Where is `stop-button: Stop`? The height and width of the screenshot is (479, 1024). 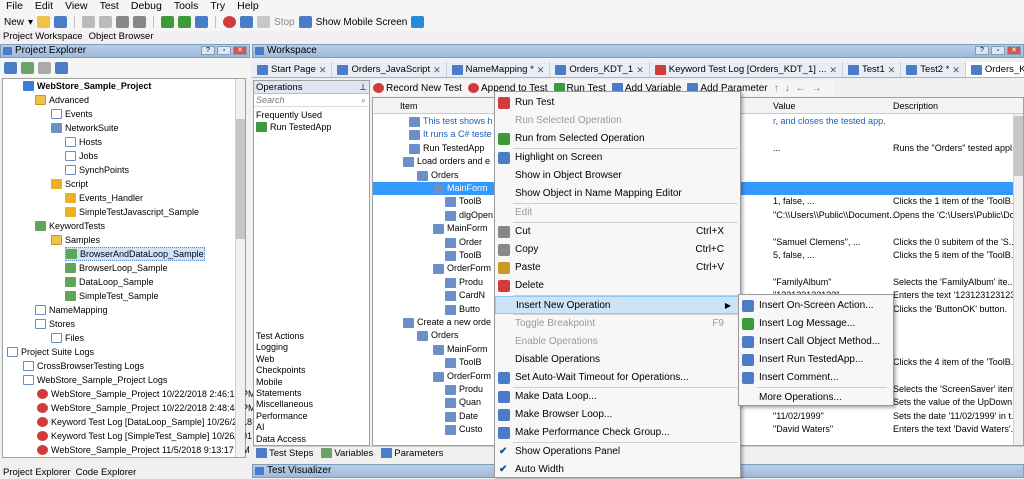
stop-button: Stop is located at coordinates (284, 22).